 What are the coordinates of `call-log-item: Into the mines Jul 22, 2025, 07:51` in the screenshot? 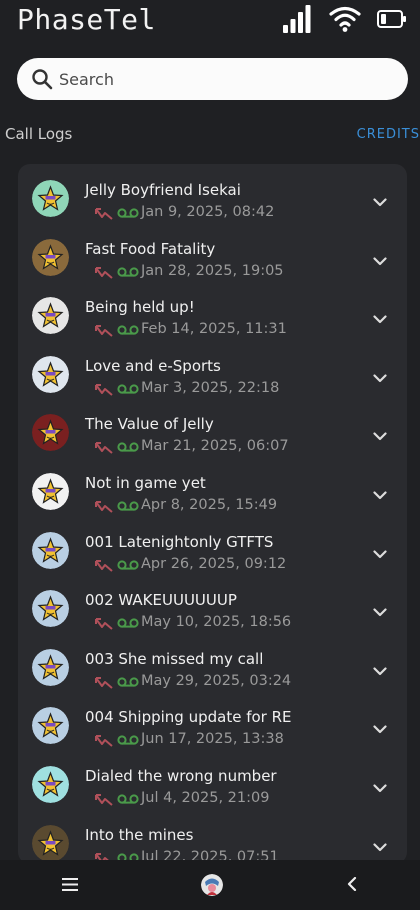 It's located at (212, 837).